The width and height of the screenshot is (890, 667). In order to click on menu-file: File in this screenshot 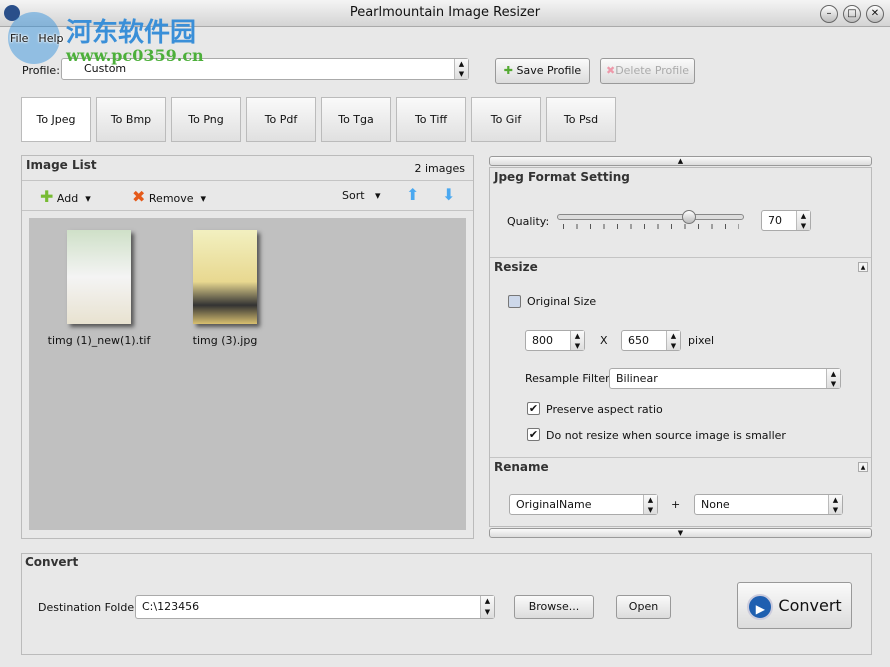, I will do `click(19, 38)`.